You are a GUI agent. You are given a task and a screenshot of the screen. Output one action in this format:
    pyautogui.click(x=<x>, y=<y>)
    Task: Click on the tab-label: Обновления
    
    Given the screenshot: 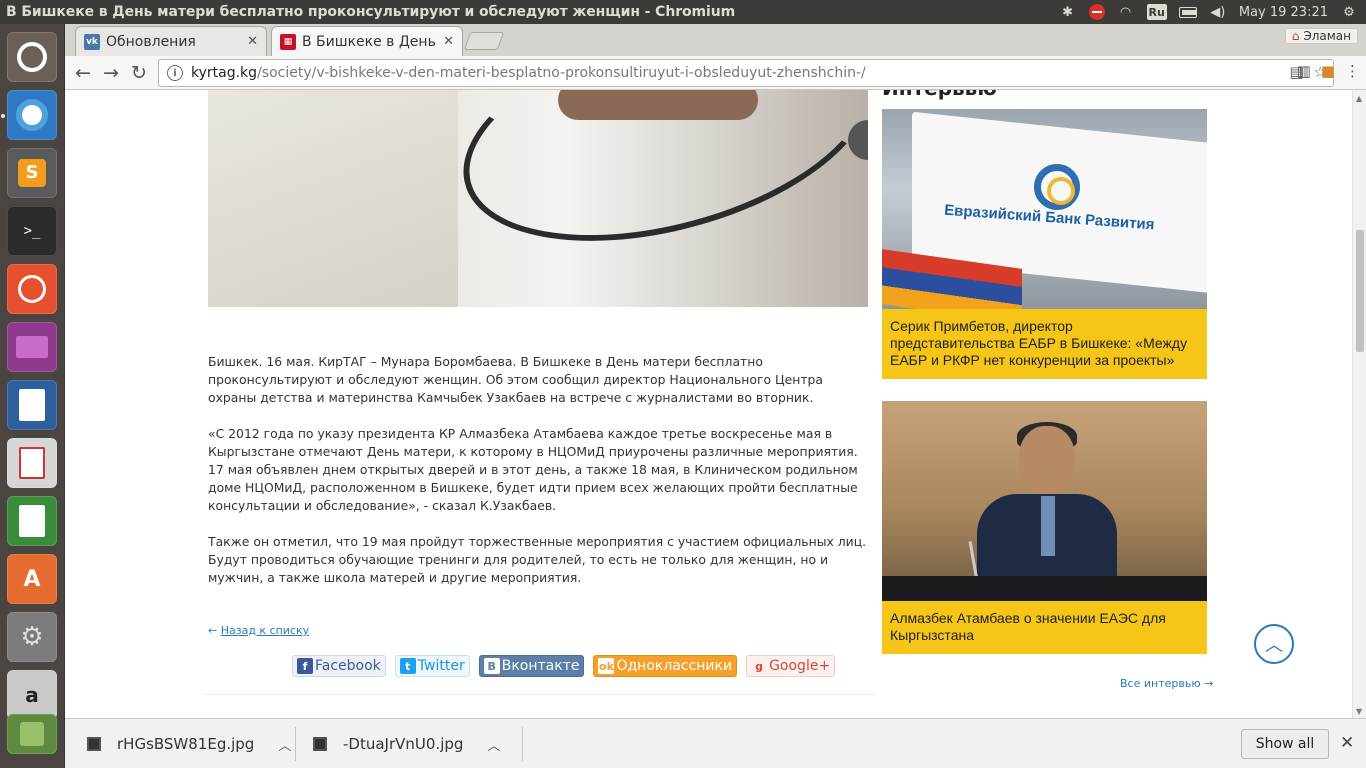 What is the action you would take?
    pyautogui.click(x=151, y=41)
    